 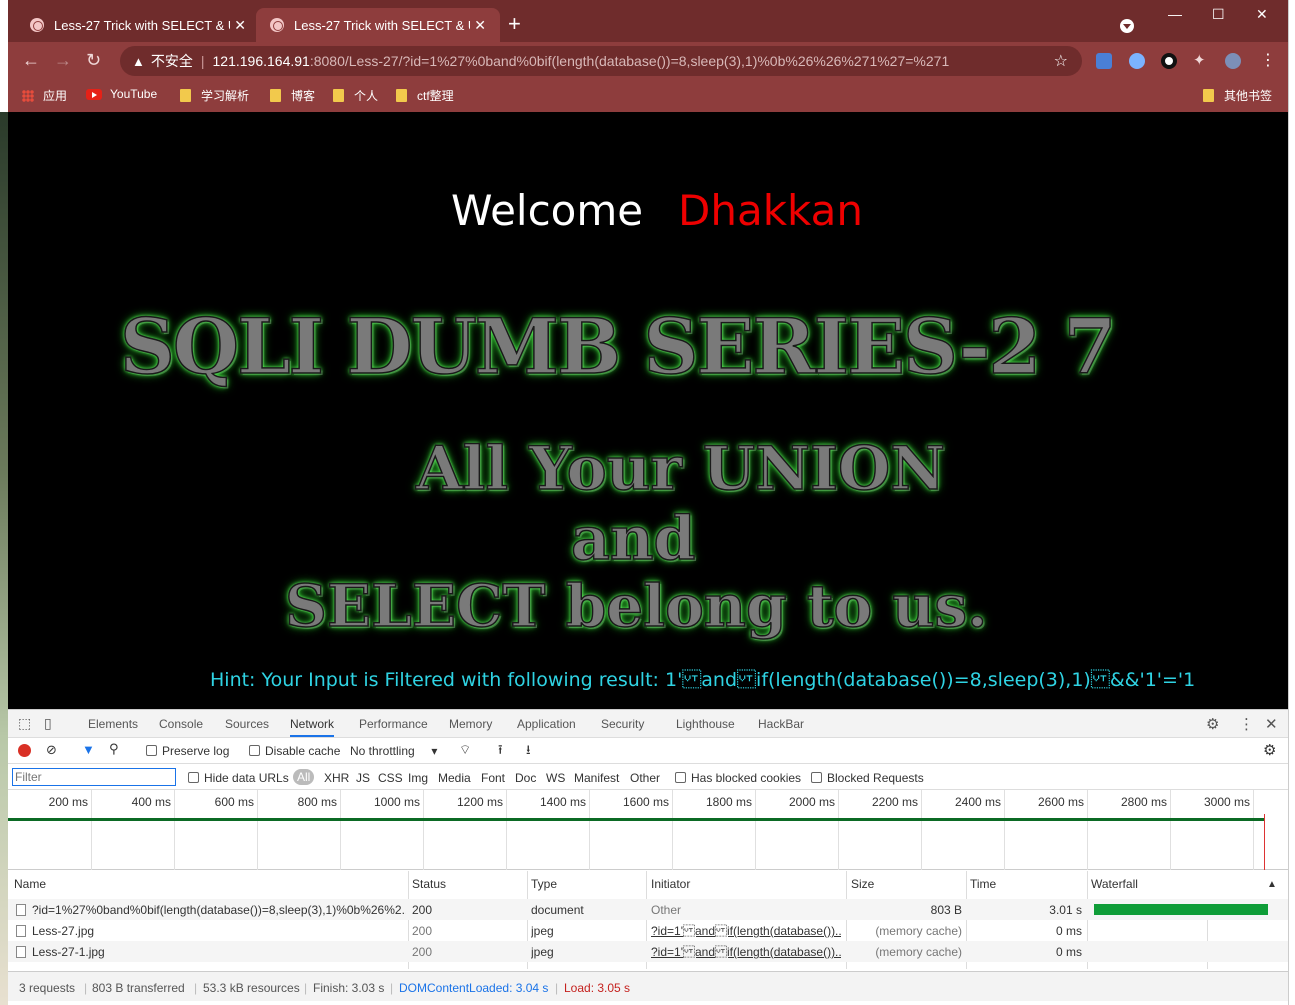 I want to click on new-tab-button: +, so click(x=514, y=24).